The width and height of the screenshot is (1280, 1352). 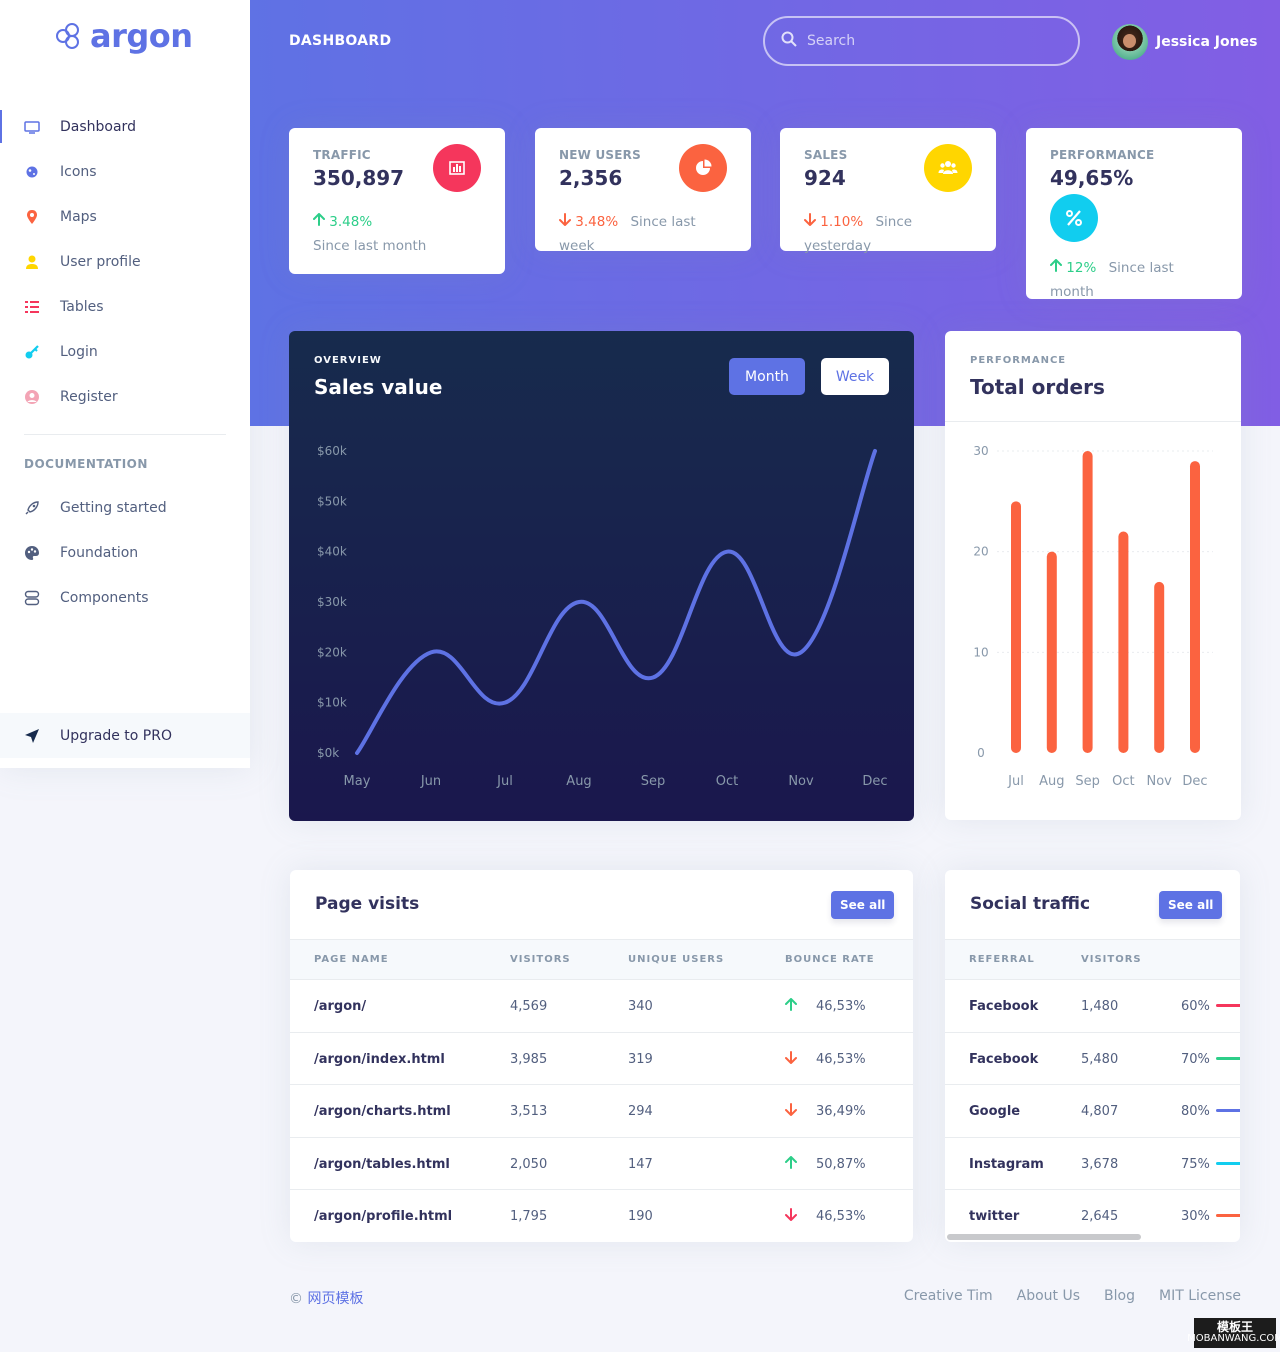 I want to click on visitors-cell: 2,050, so click(x=529, y=1164).